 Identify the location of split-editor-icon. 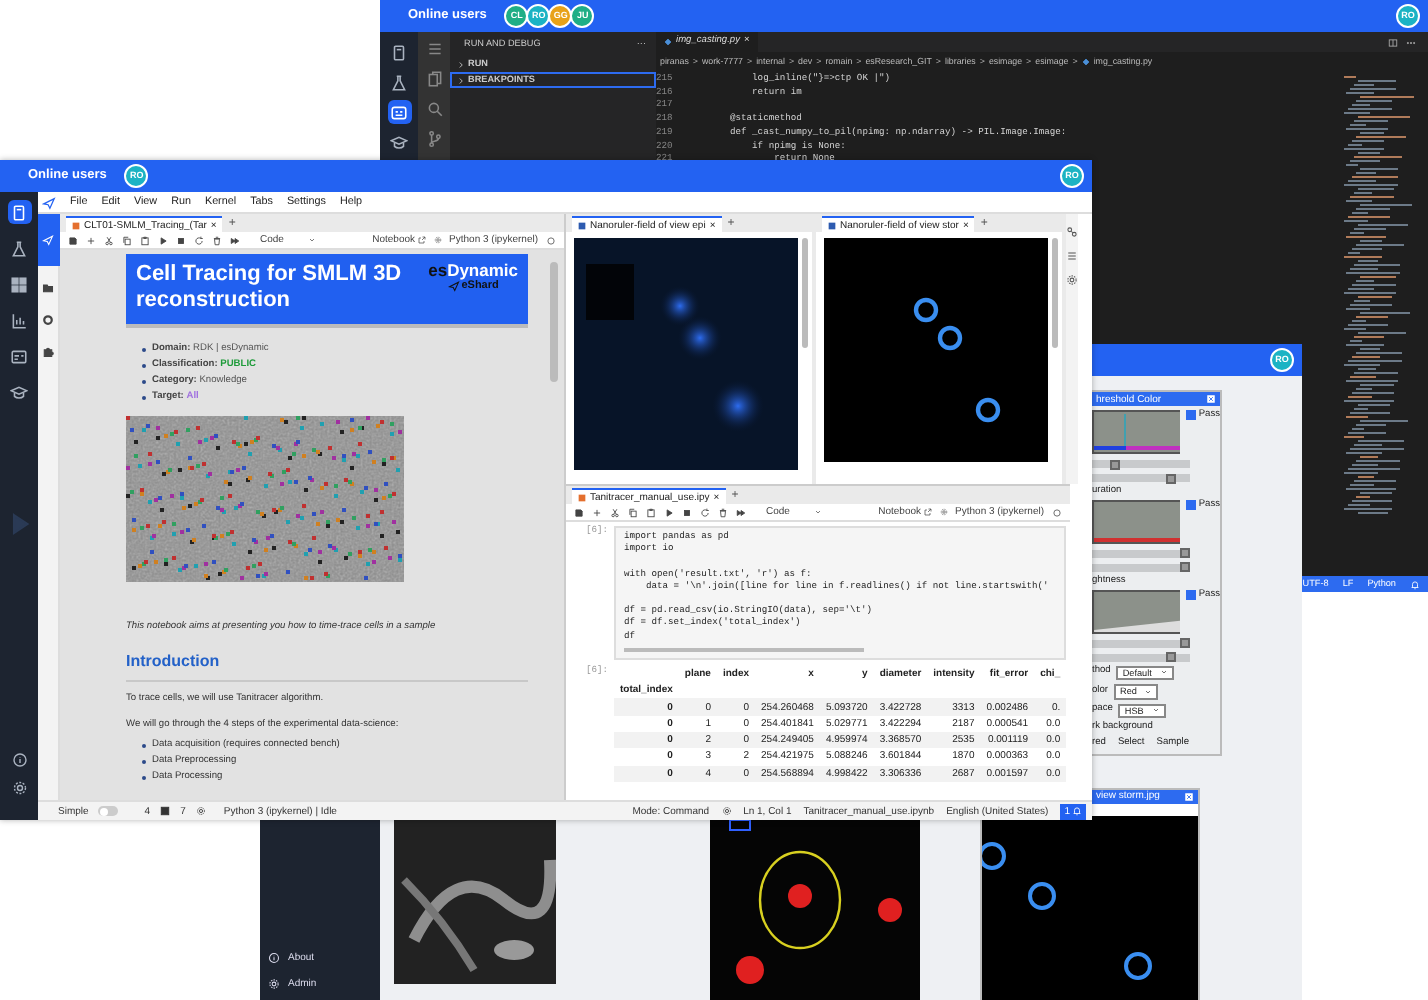
(1393, 42).